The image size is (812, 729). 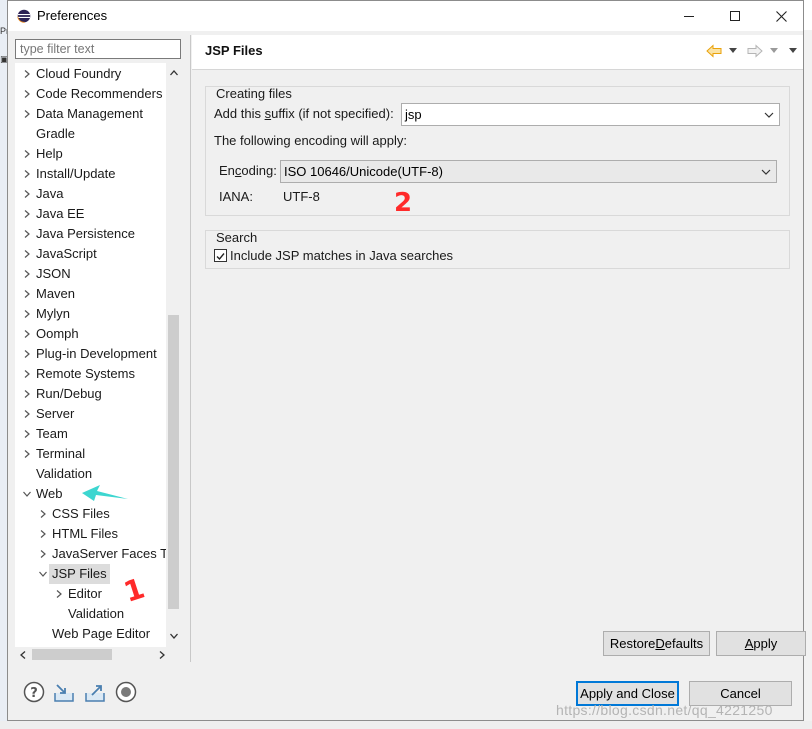 I want to click on tree-item-label: Web Page Editor, so click(x=101, y=633).